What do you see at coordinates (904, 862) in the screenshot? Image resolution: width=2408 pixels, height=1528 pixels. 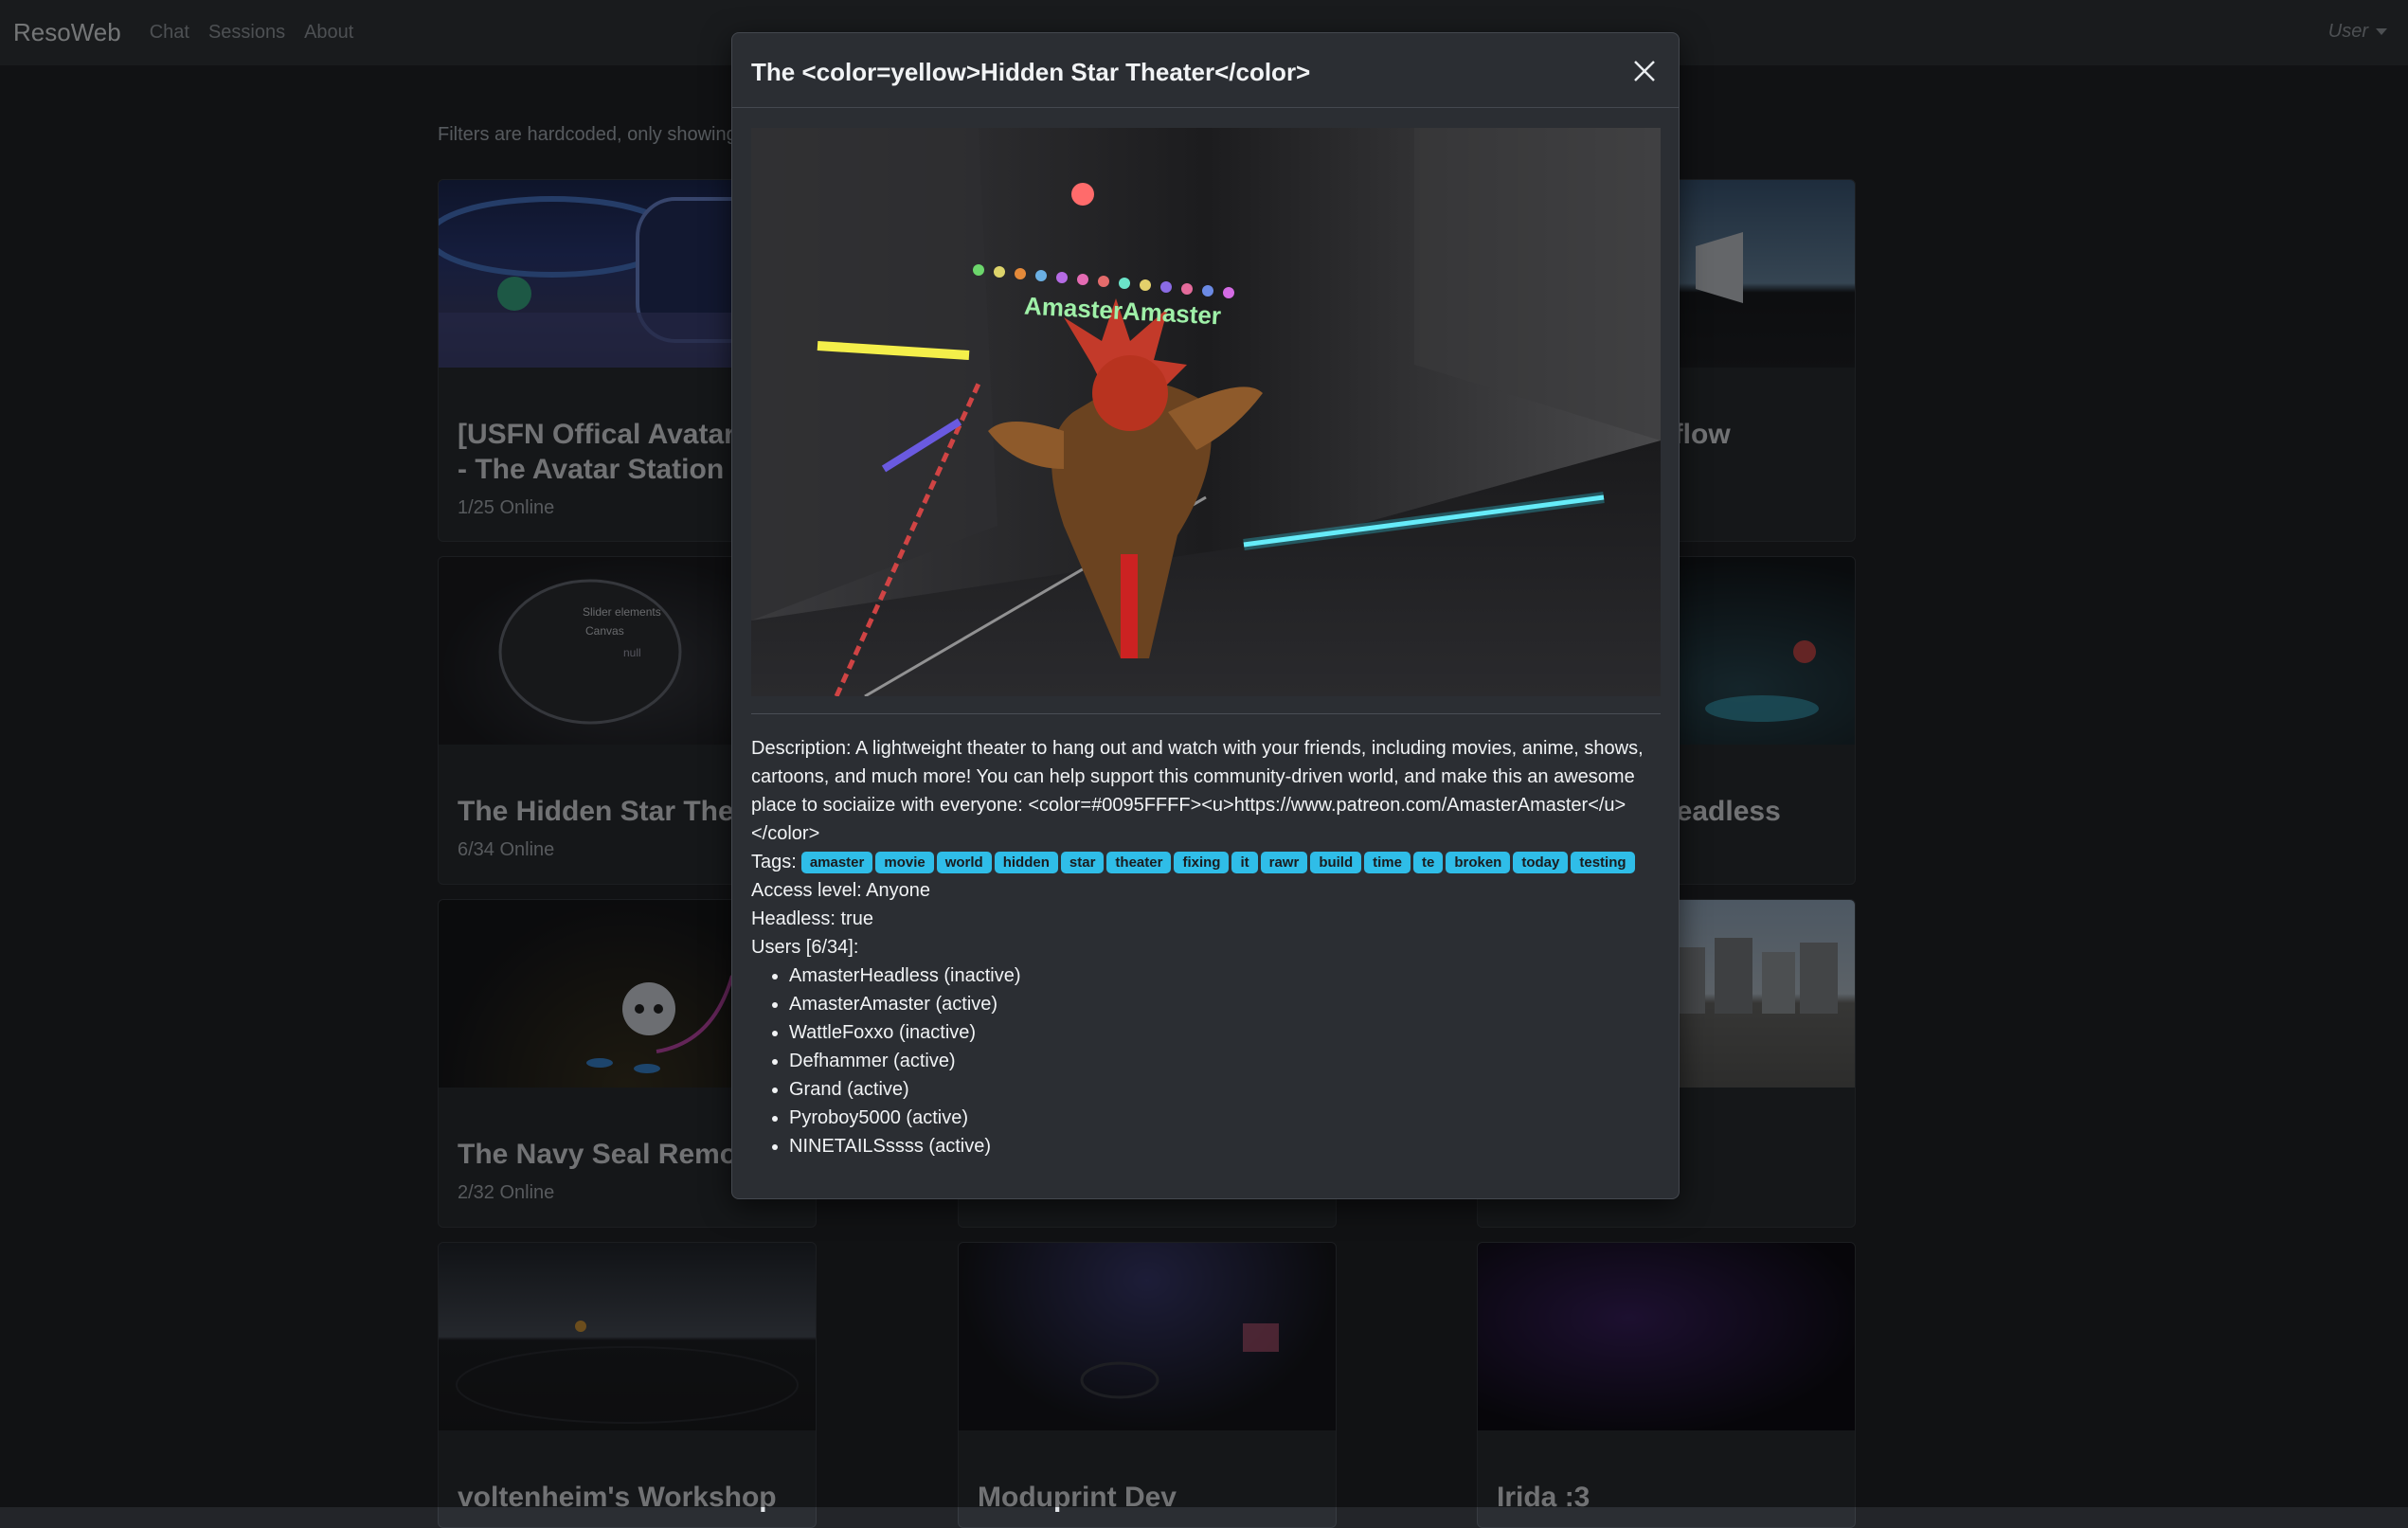 I see `tag-badge: movie` at bounding box center [904, 862].